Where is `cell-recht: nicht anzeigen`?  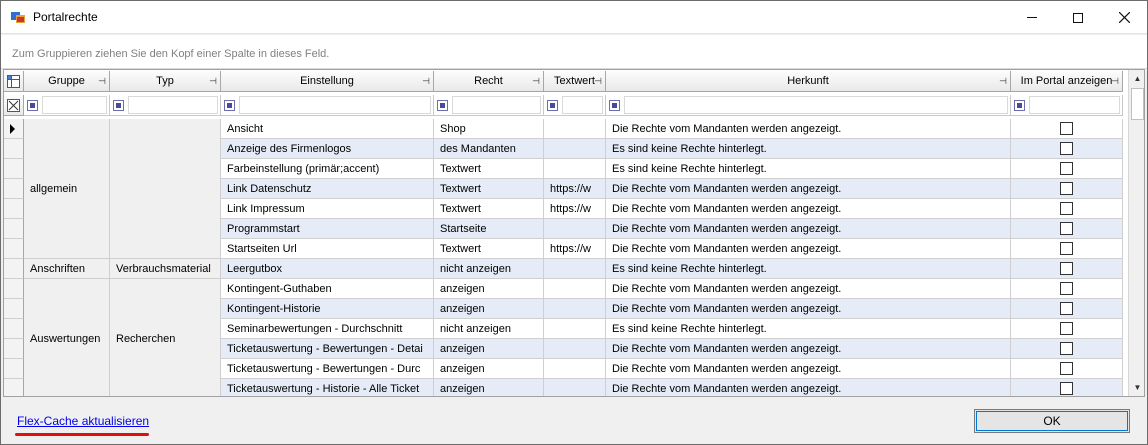 cell-recht: nicht anzeigen is located at coordinates (489, 269).